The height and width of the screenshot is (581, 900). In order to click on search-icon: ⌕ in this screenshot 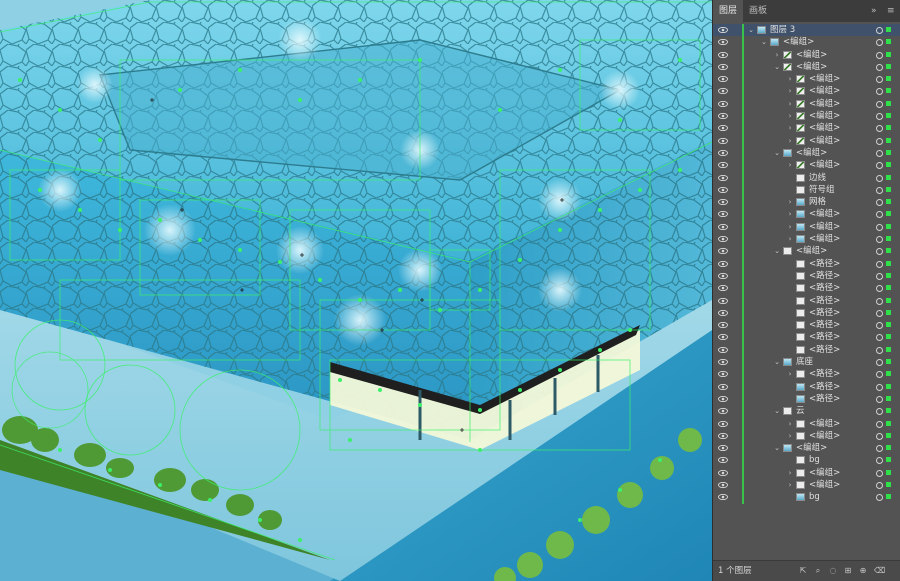, I will do `click(818, 571)`.